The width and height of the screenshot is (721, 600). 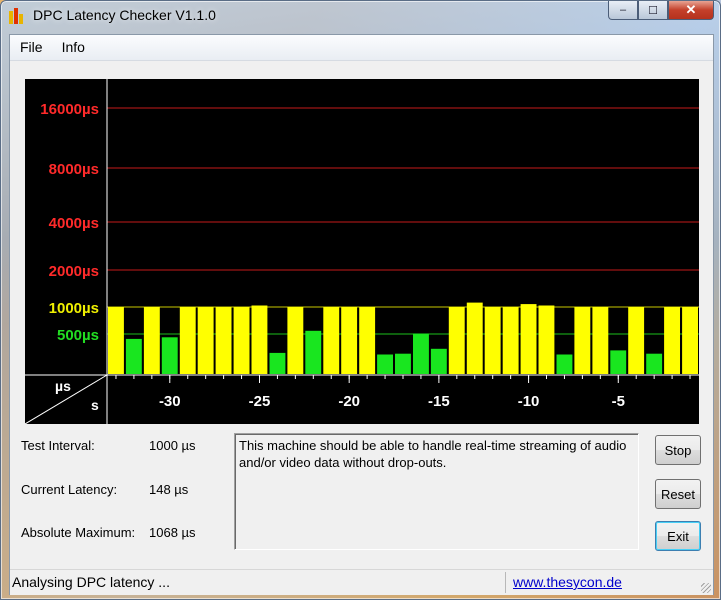 What do you see at coordinates (74, 223) in the screenshot?
I see `y-tick-label: 4000µs` at bounding box center [74, 223].